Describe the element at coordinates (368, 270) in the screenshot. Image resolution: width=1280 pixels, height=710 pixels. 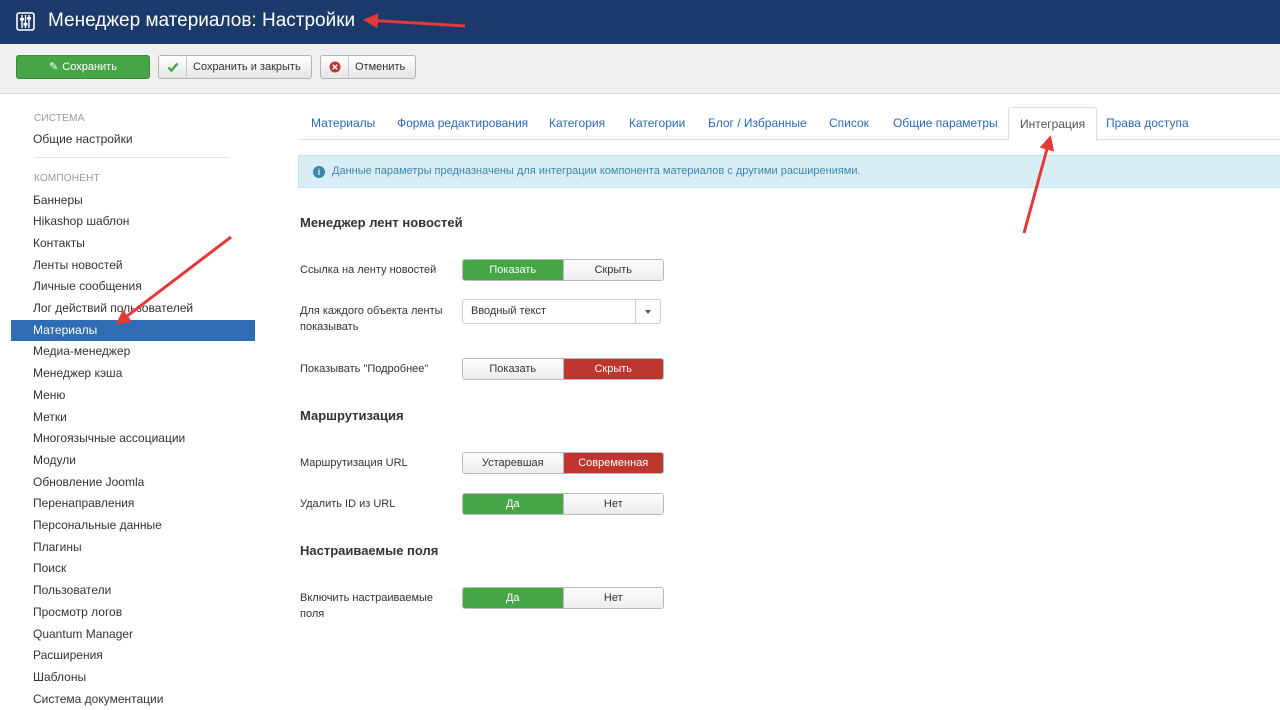
I see `field-label-feed-link: Ссылка на ленту новостей` at that location.